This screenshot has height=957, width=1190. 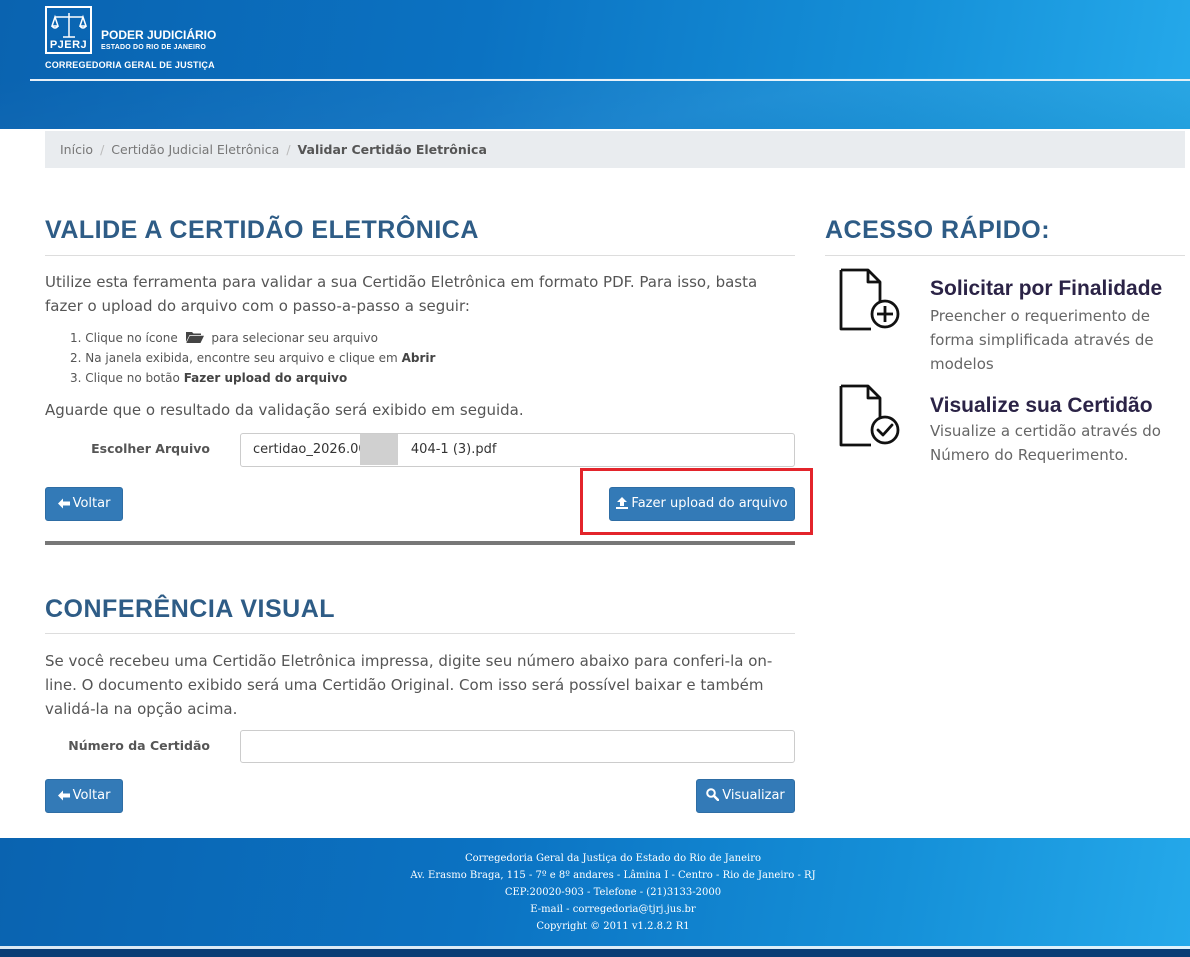 What do you see at coordinates (610, 80) in the screenshot?
I see `header-divider` at bounding box center [610, 80].